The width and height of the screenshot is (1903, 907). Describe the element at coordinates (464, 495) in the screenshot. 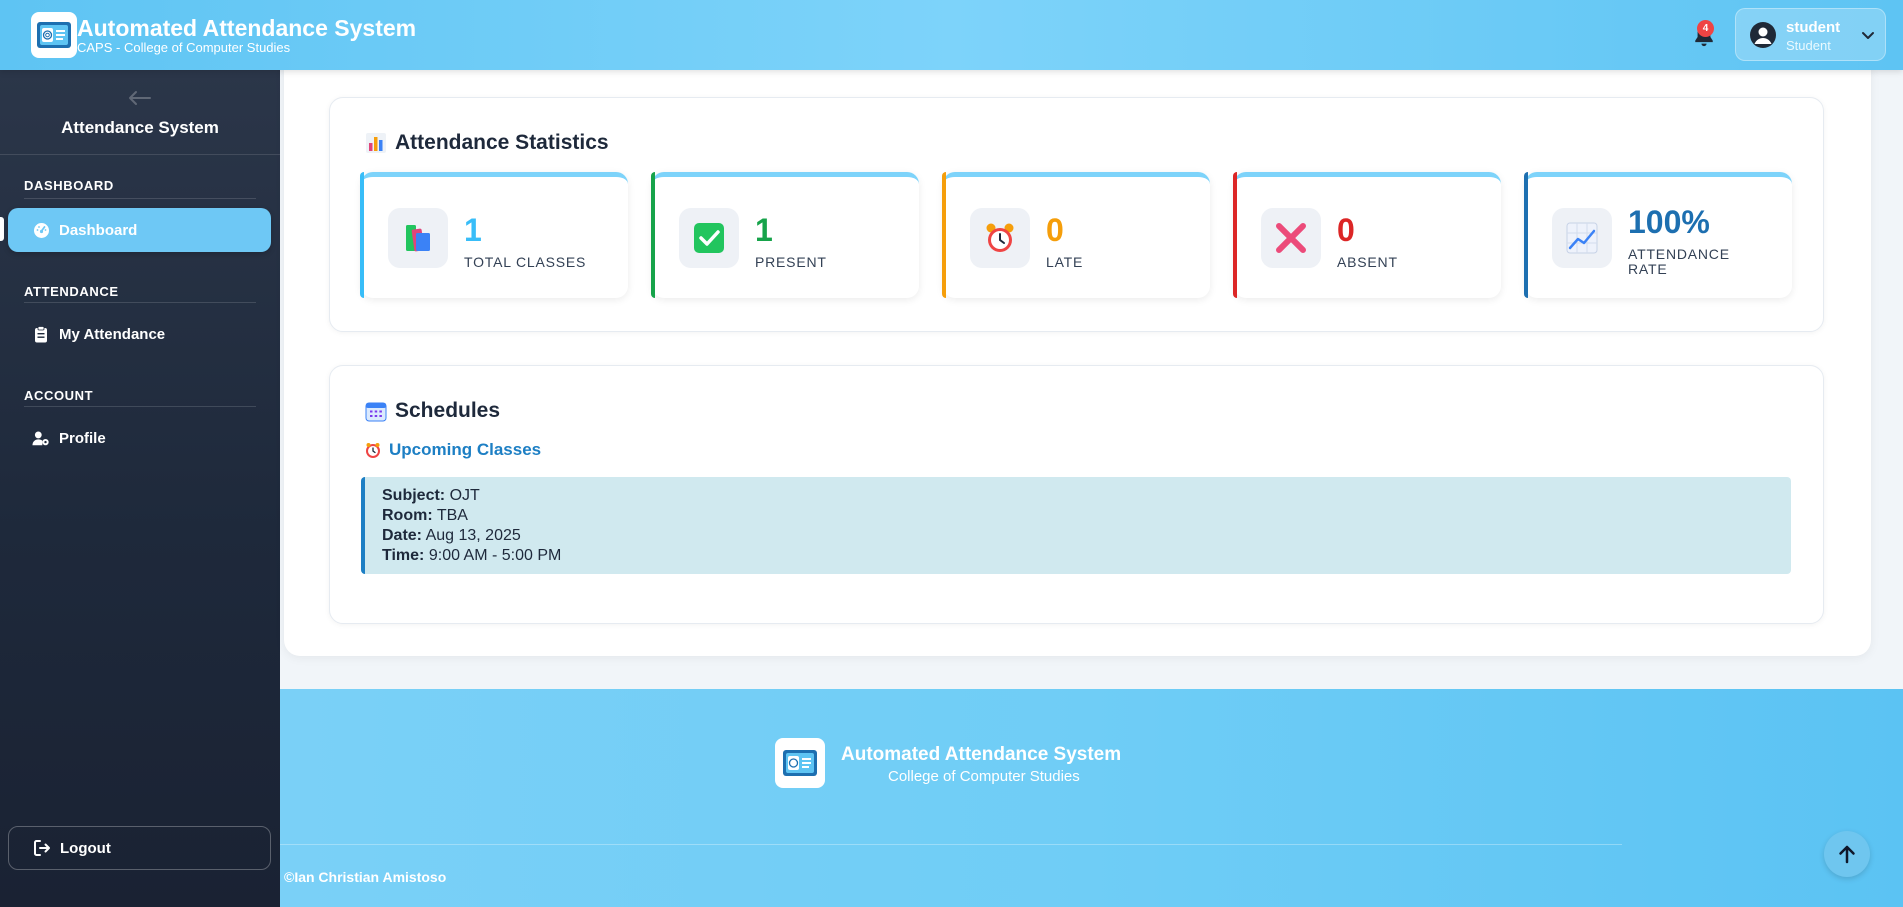

I see `subject-value: OJT` at that location.